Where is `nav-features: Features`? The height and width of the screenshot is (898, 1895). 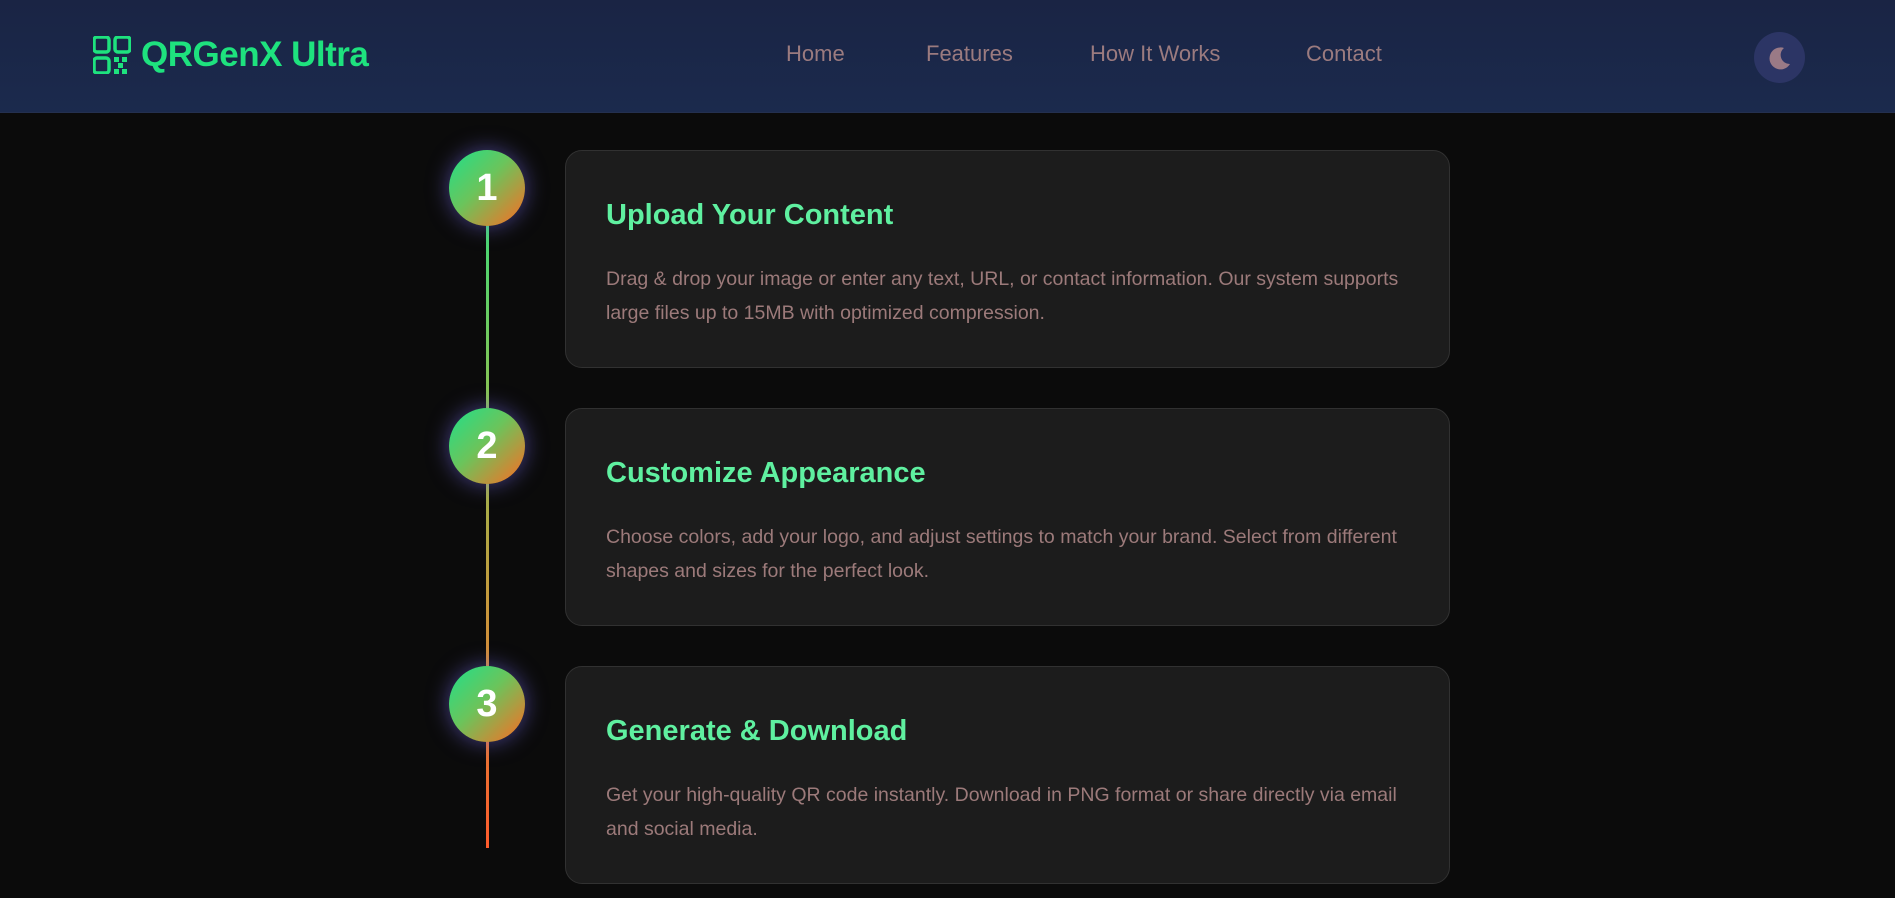
nav-features: Features is located at coordinates (969, 54).